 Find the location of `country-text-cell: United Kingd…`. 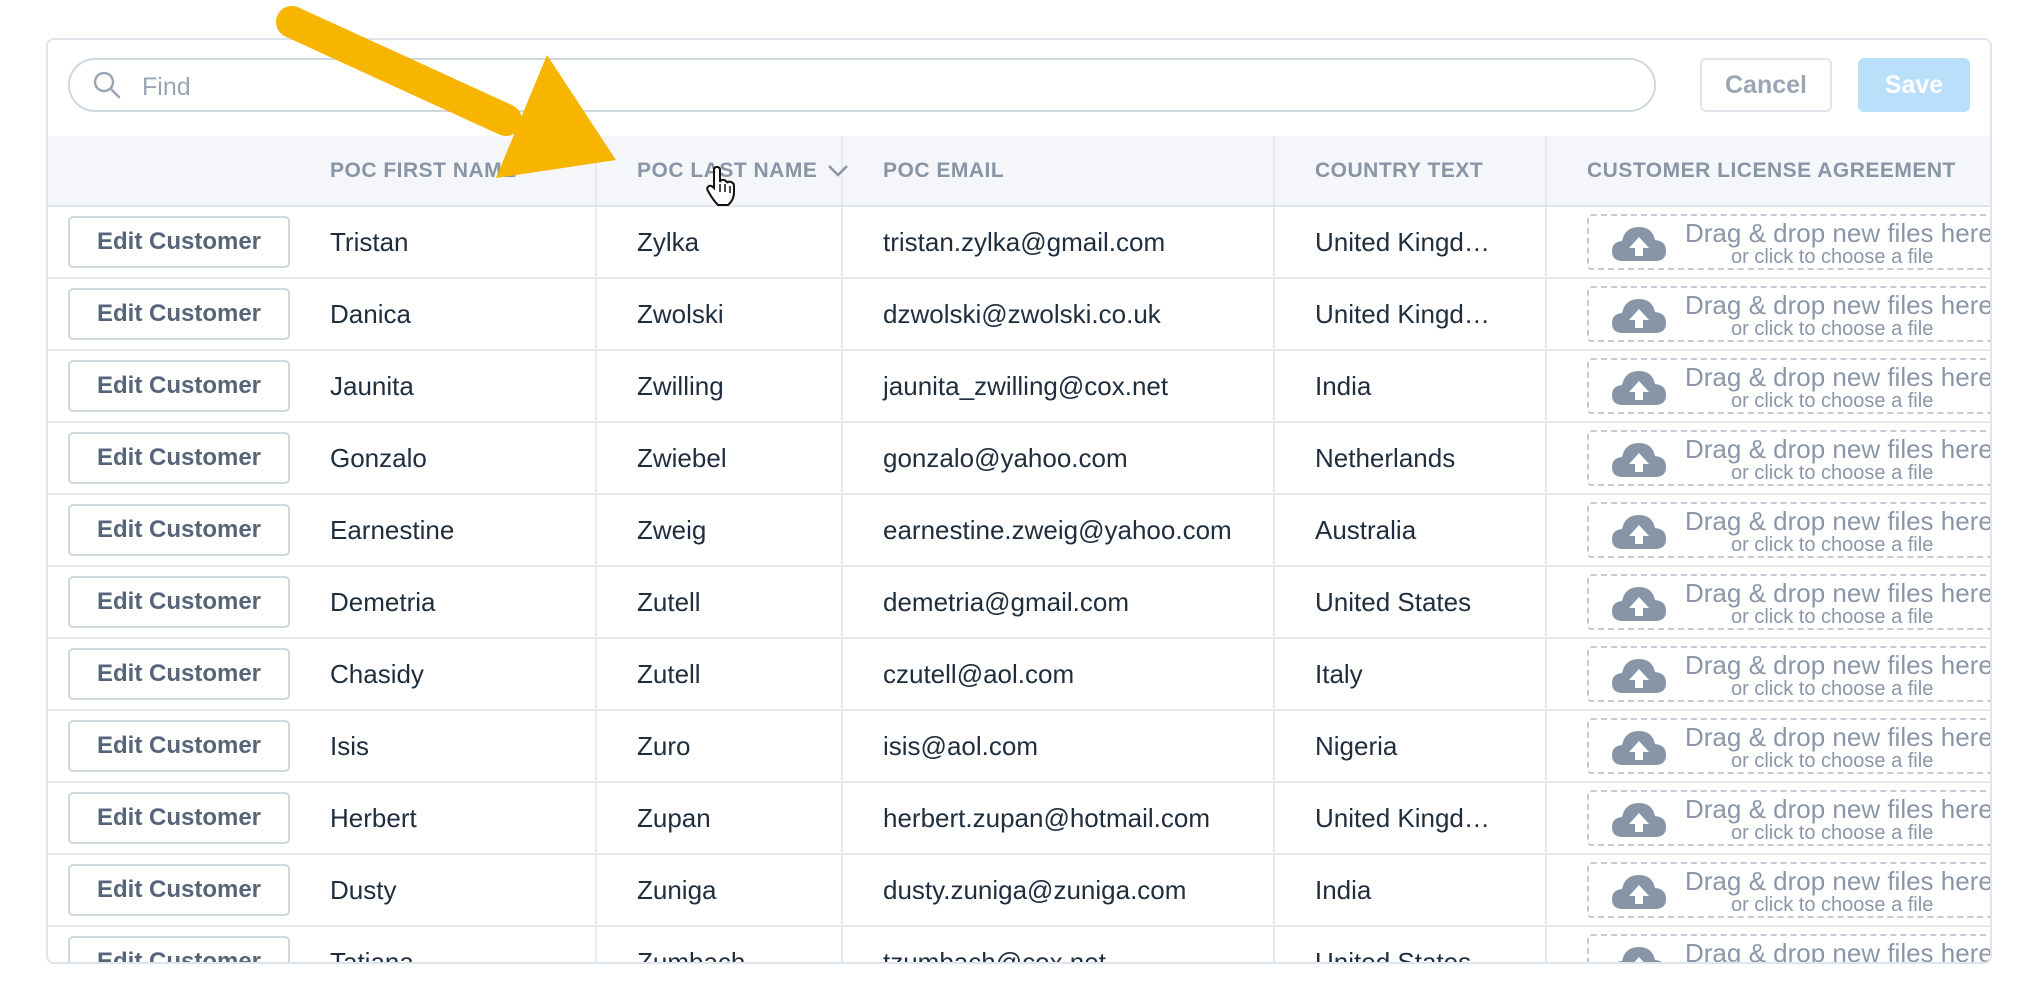

country-text-cell: United Kingd… is located at coordinates (1410, 818).